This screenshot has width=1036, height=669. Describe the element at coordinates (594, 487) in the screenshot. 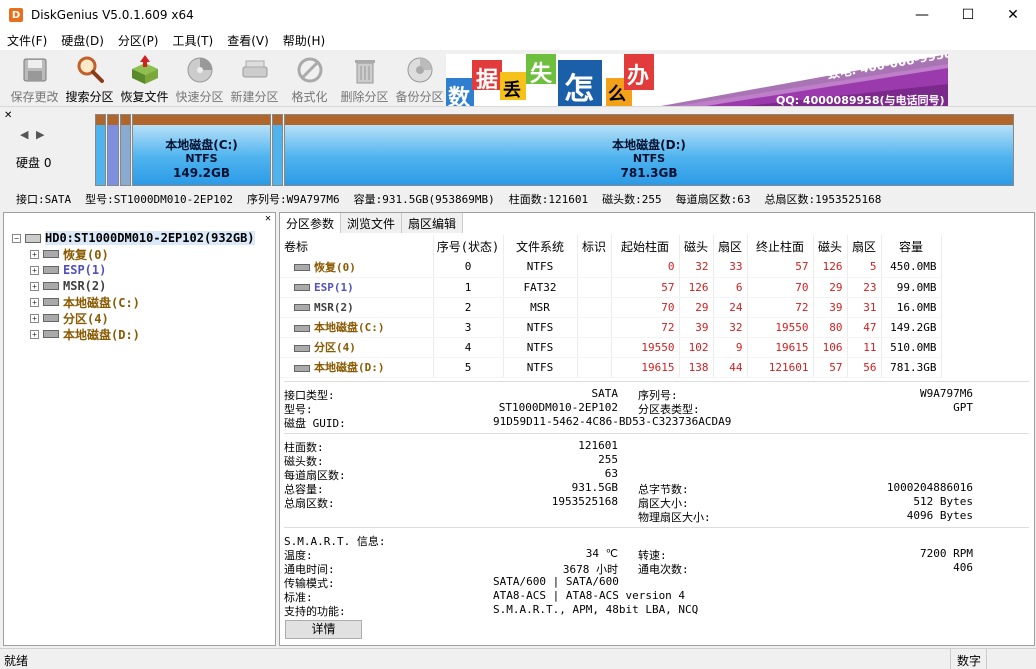

I see `capacity-value: 931.5GB` at that location.